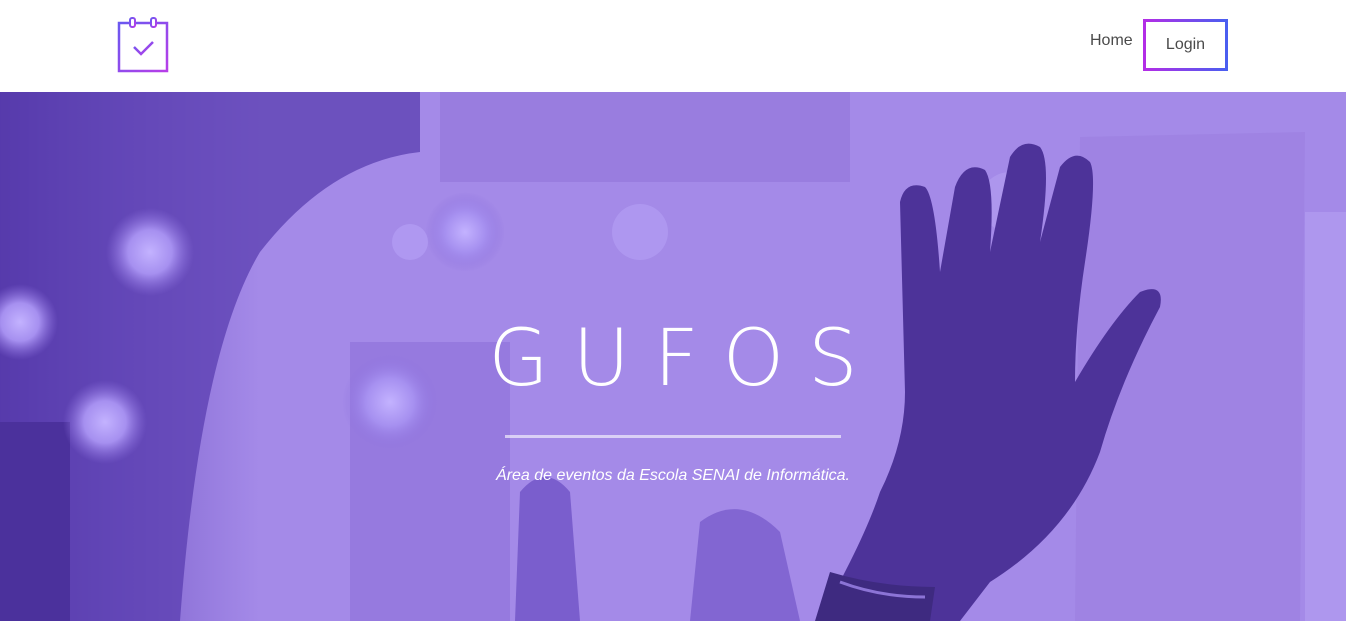  What do you see at coordinates (143, 45) in the screenshot?
I see `calendar-check-icon` at bounding box center [143, 45].